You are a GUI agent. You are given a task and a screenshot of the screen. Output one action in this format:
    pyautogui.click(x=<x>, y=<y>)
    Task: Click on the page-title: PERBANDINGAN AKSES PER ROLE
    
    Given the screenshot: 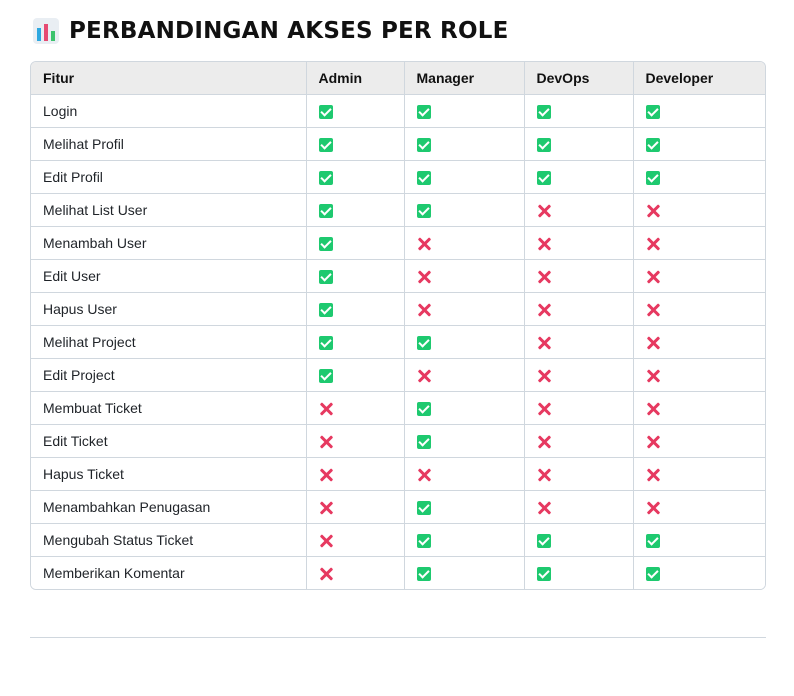 What is the action you would take?
    pyautogui.click(x=289, y=31)
    